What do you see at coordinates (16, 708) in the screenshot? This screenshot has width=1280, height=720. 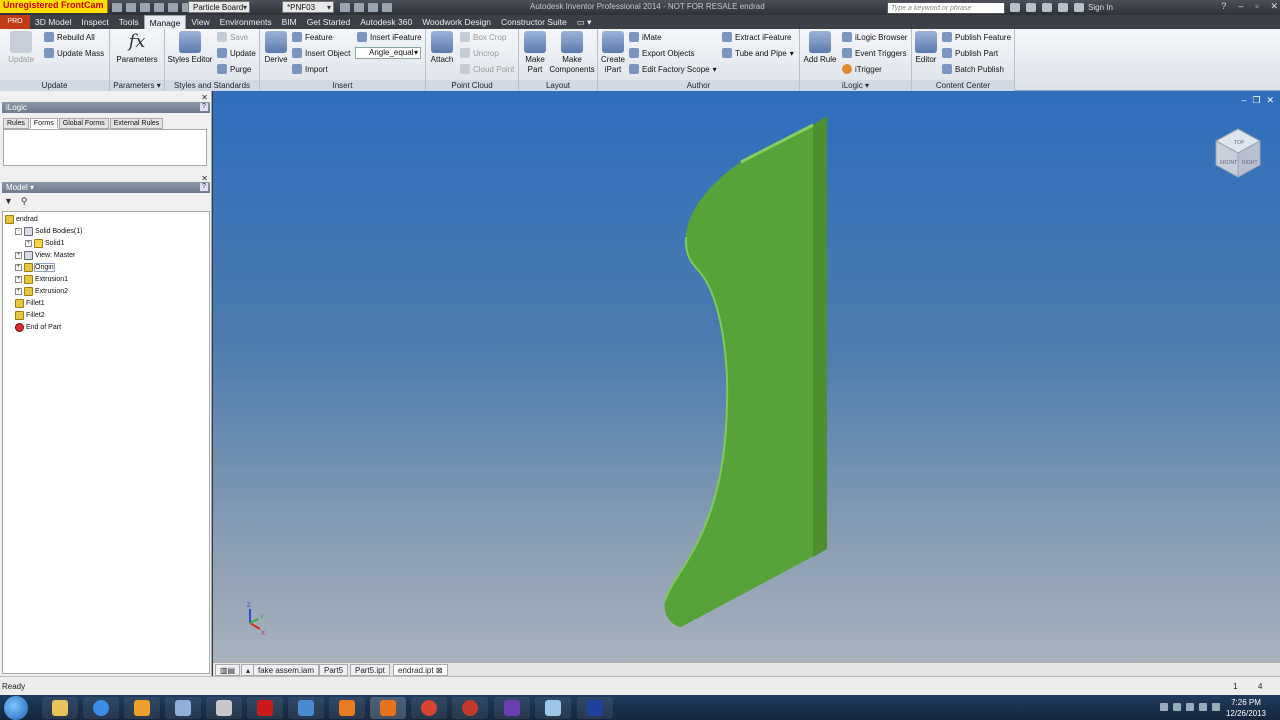 I see `start-button` at bounding box center [16, 708].